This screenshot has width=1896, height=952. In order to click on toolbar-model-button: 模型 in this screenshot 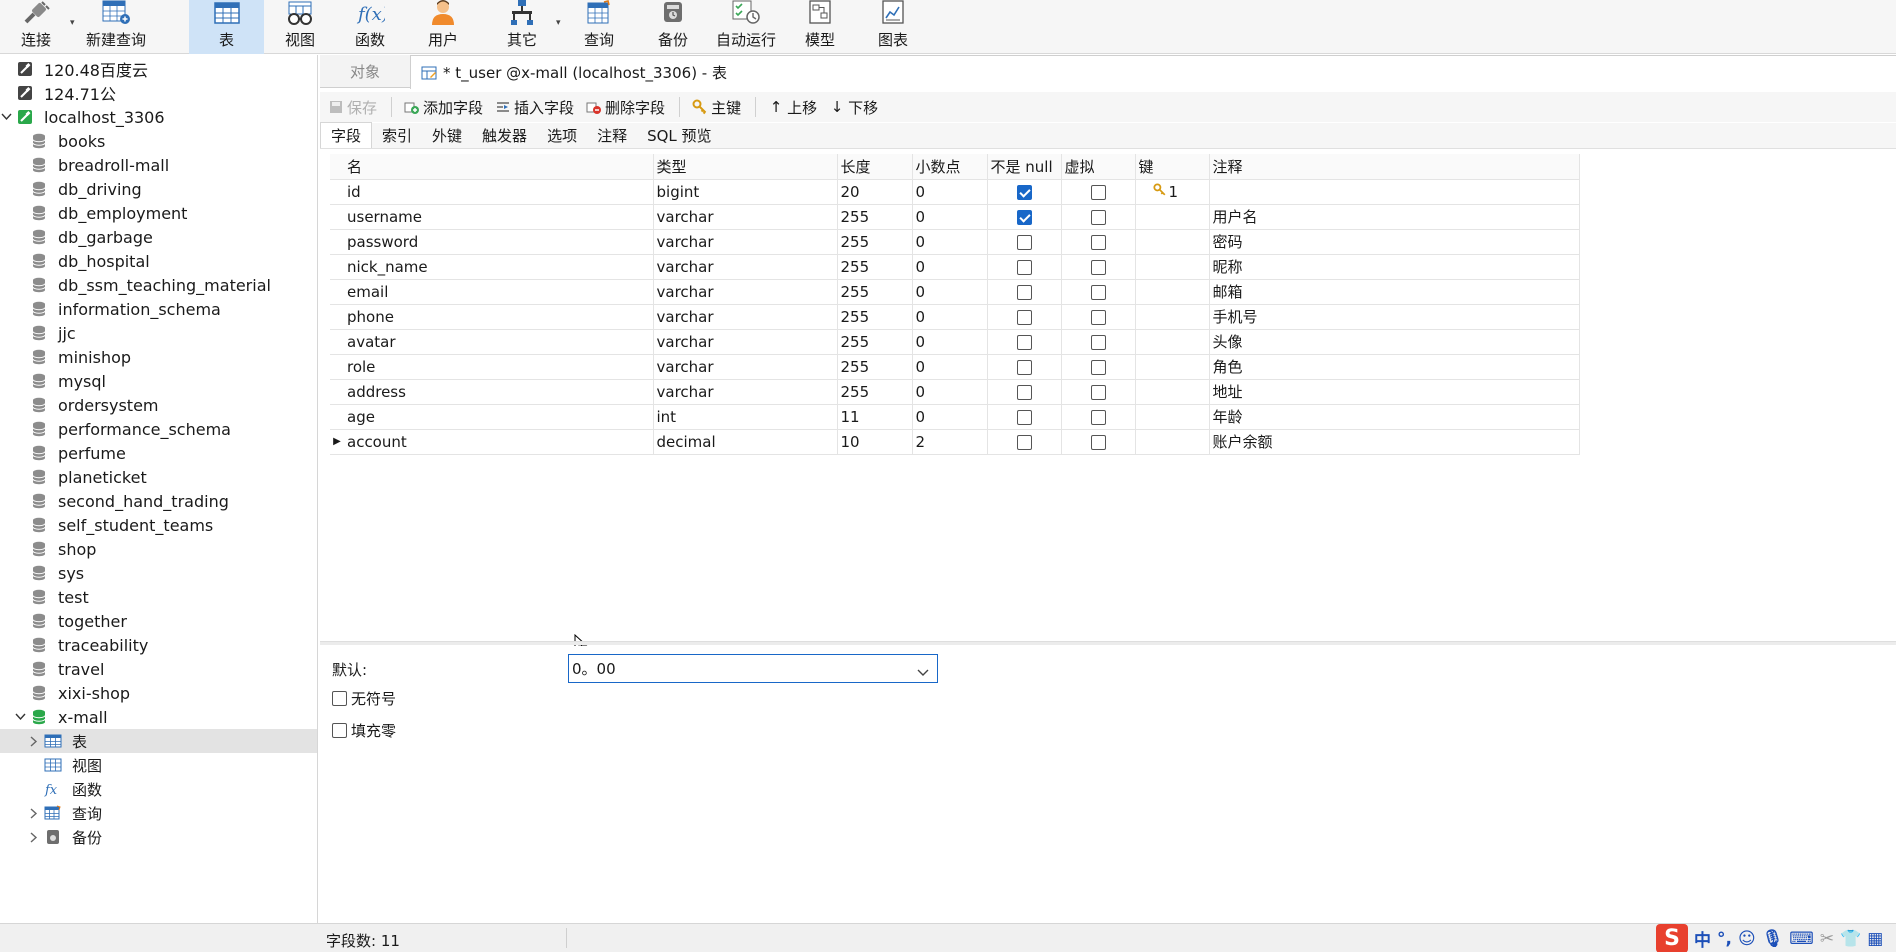, I will do `click(820, 27)`.